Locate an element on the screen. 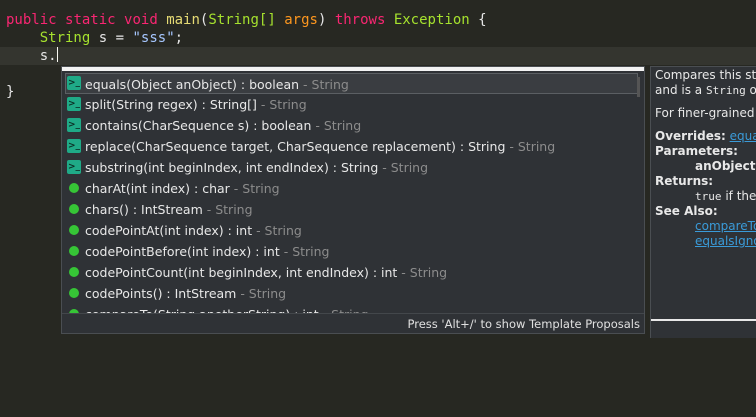  see-also-link-equalsignorecase: equalsIgno is located at coordinates (725, 241).